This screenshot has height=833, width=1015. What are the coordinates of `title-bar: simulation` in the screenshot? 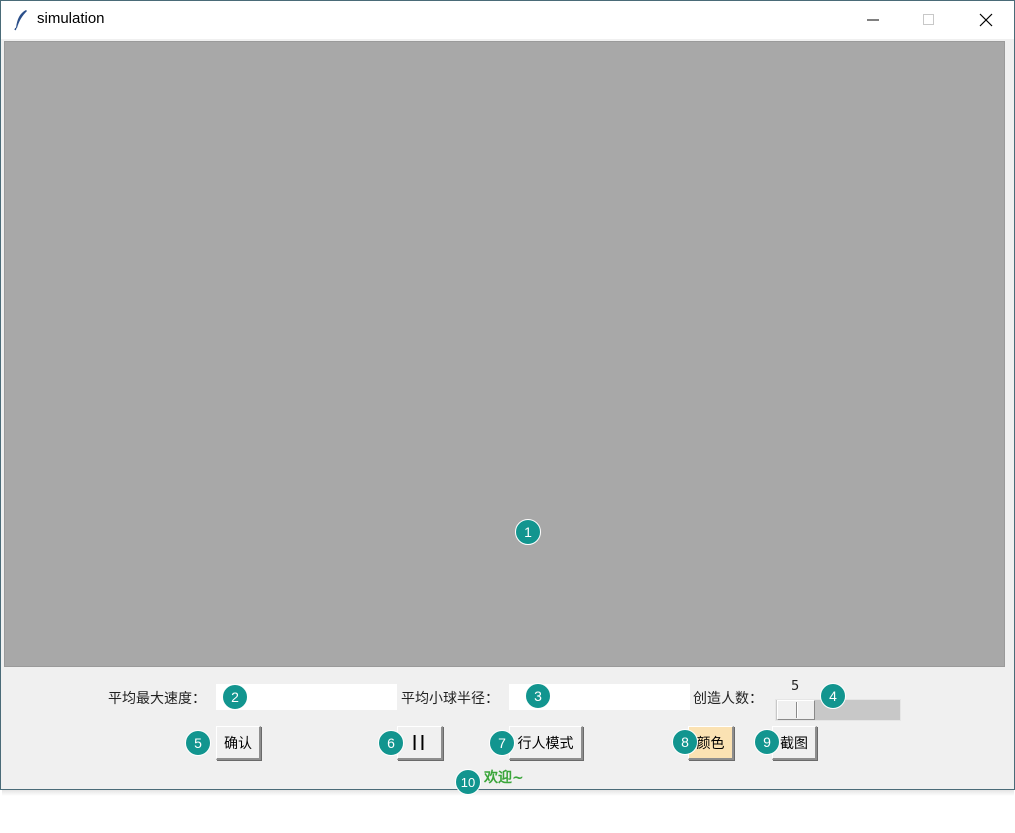 It's located at (507, 20).